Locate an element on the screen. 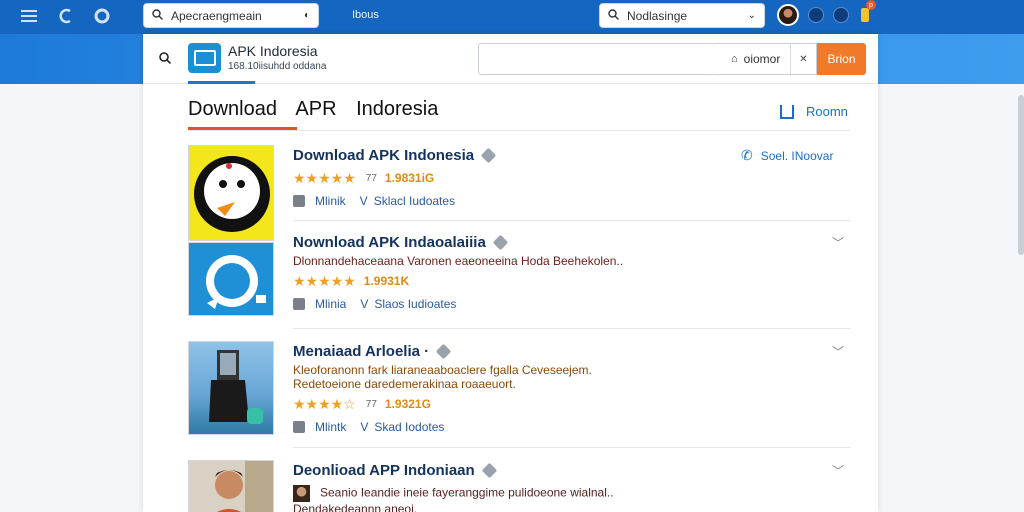 The image size is (1024, 512). app-size: 1.9931K is located at coordinates (386, 281).